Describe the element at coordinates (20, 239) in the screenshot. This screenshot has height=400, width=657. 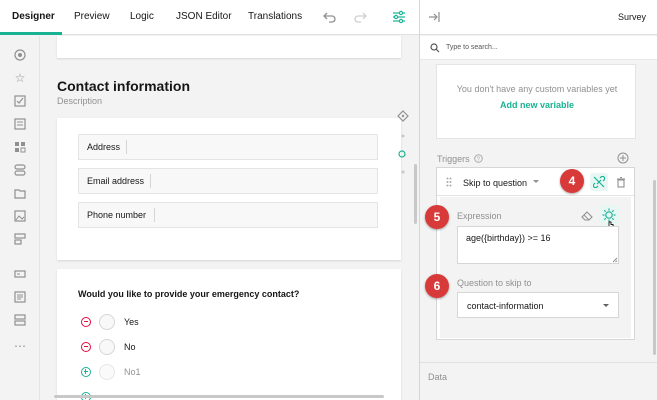
I see `multiple-text-icon` at that location.